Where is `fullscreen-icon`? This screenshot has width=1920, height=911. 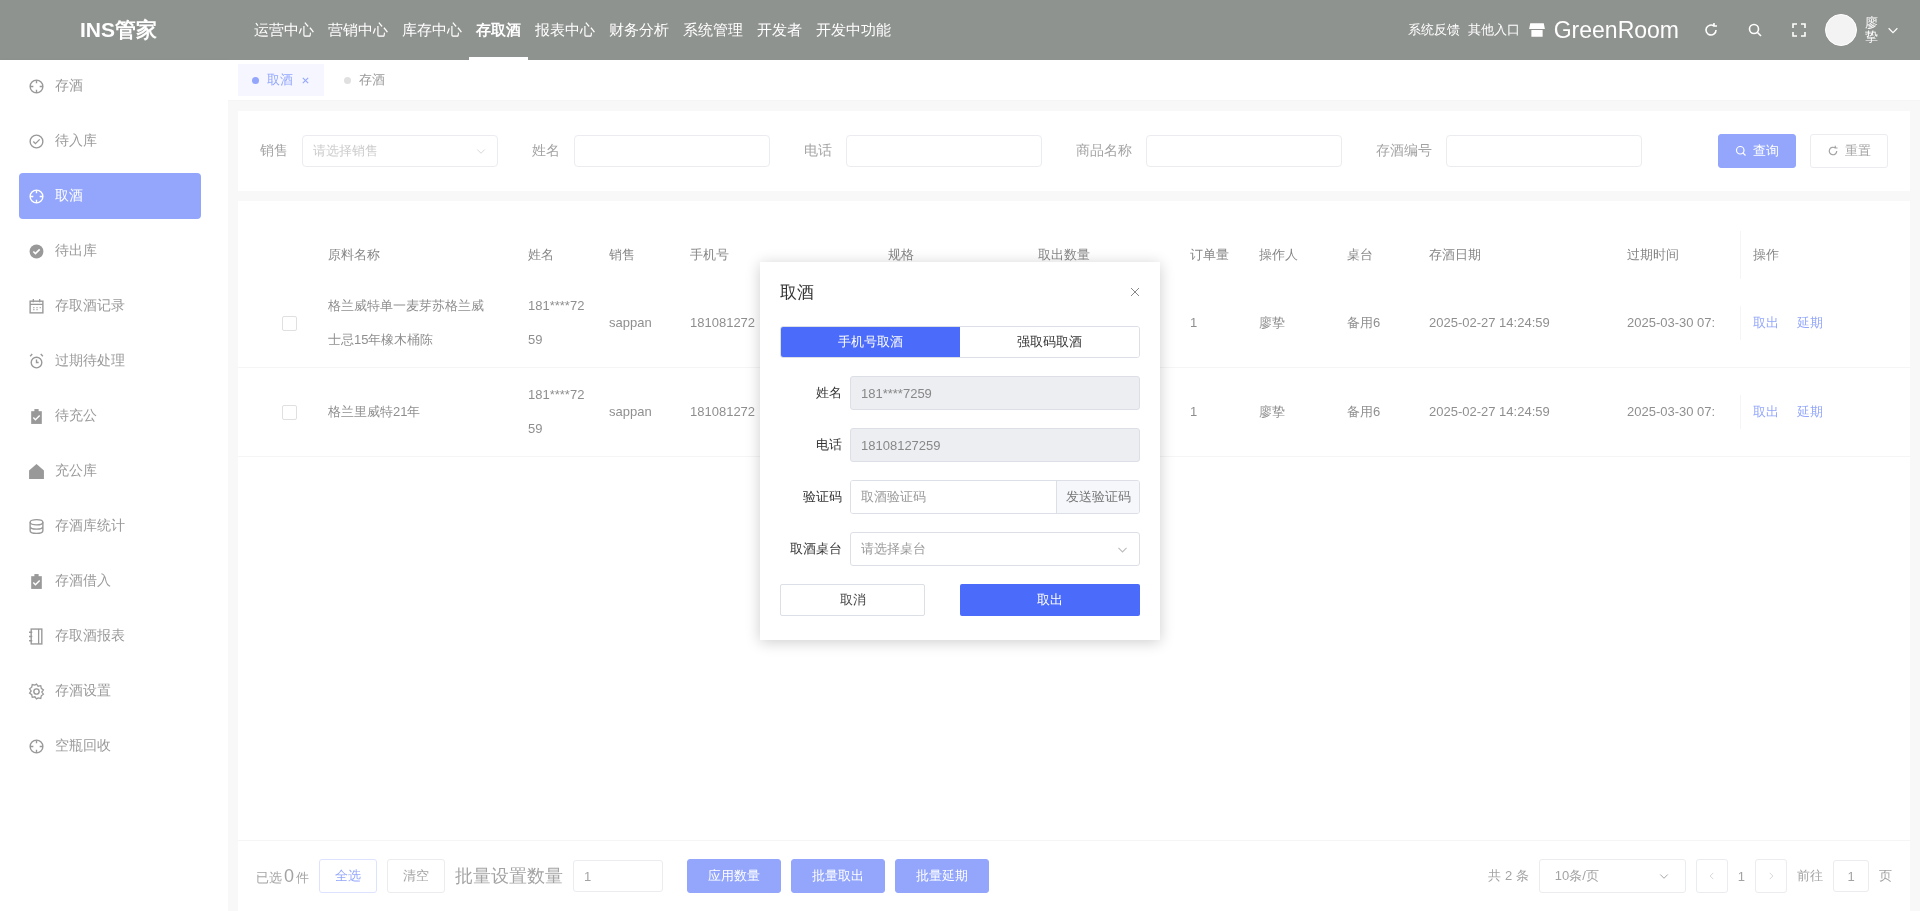
fullscreen-icon is located at coordinates (1799, 30).